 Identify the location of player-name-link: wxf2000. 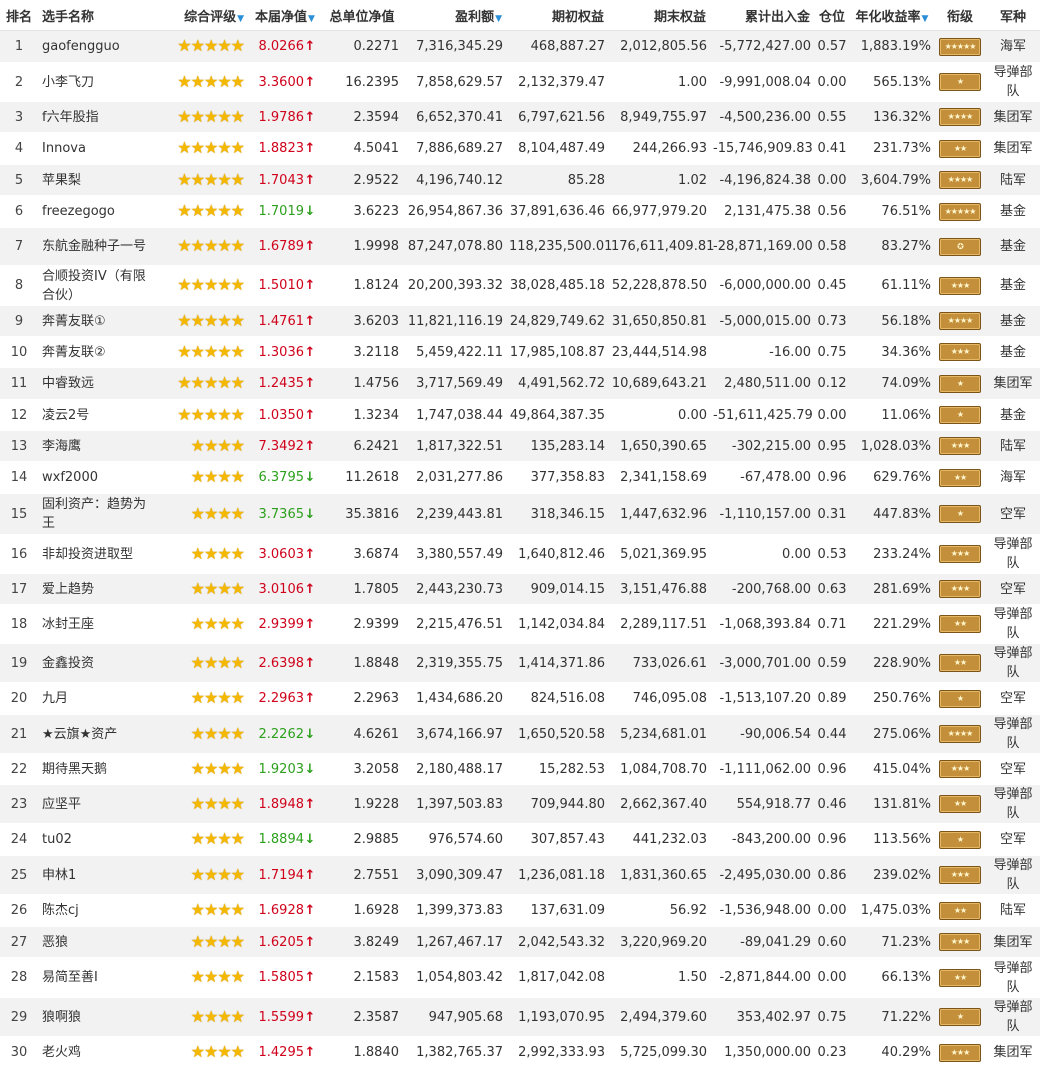
(94, 477).